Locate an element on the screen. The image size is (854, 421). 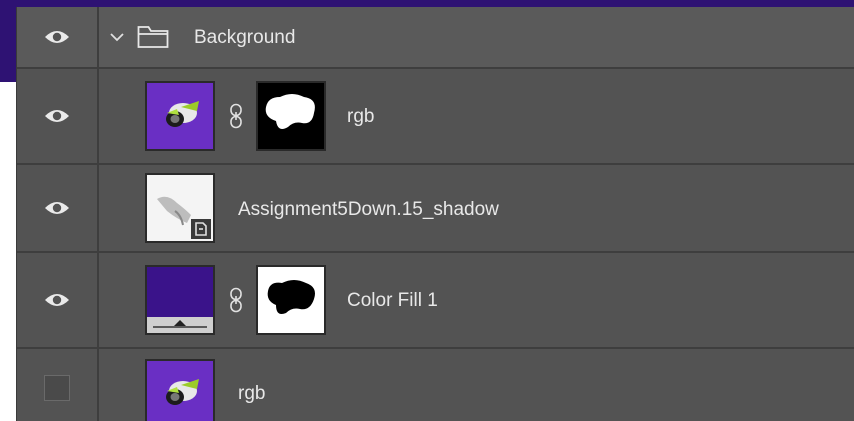
layer-name: Assignment5Down.15_shadow is located at coordinates (368, 209).